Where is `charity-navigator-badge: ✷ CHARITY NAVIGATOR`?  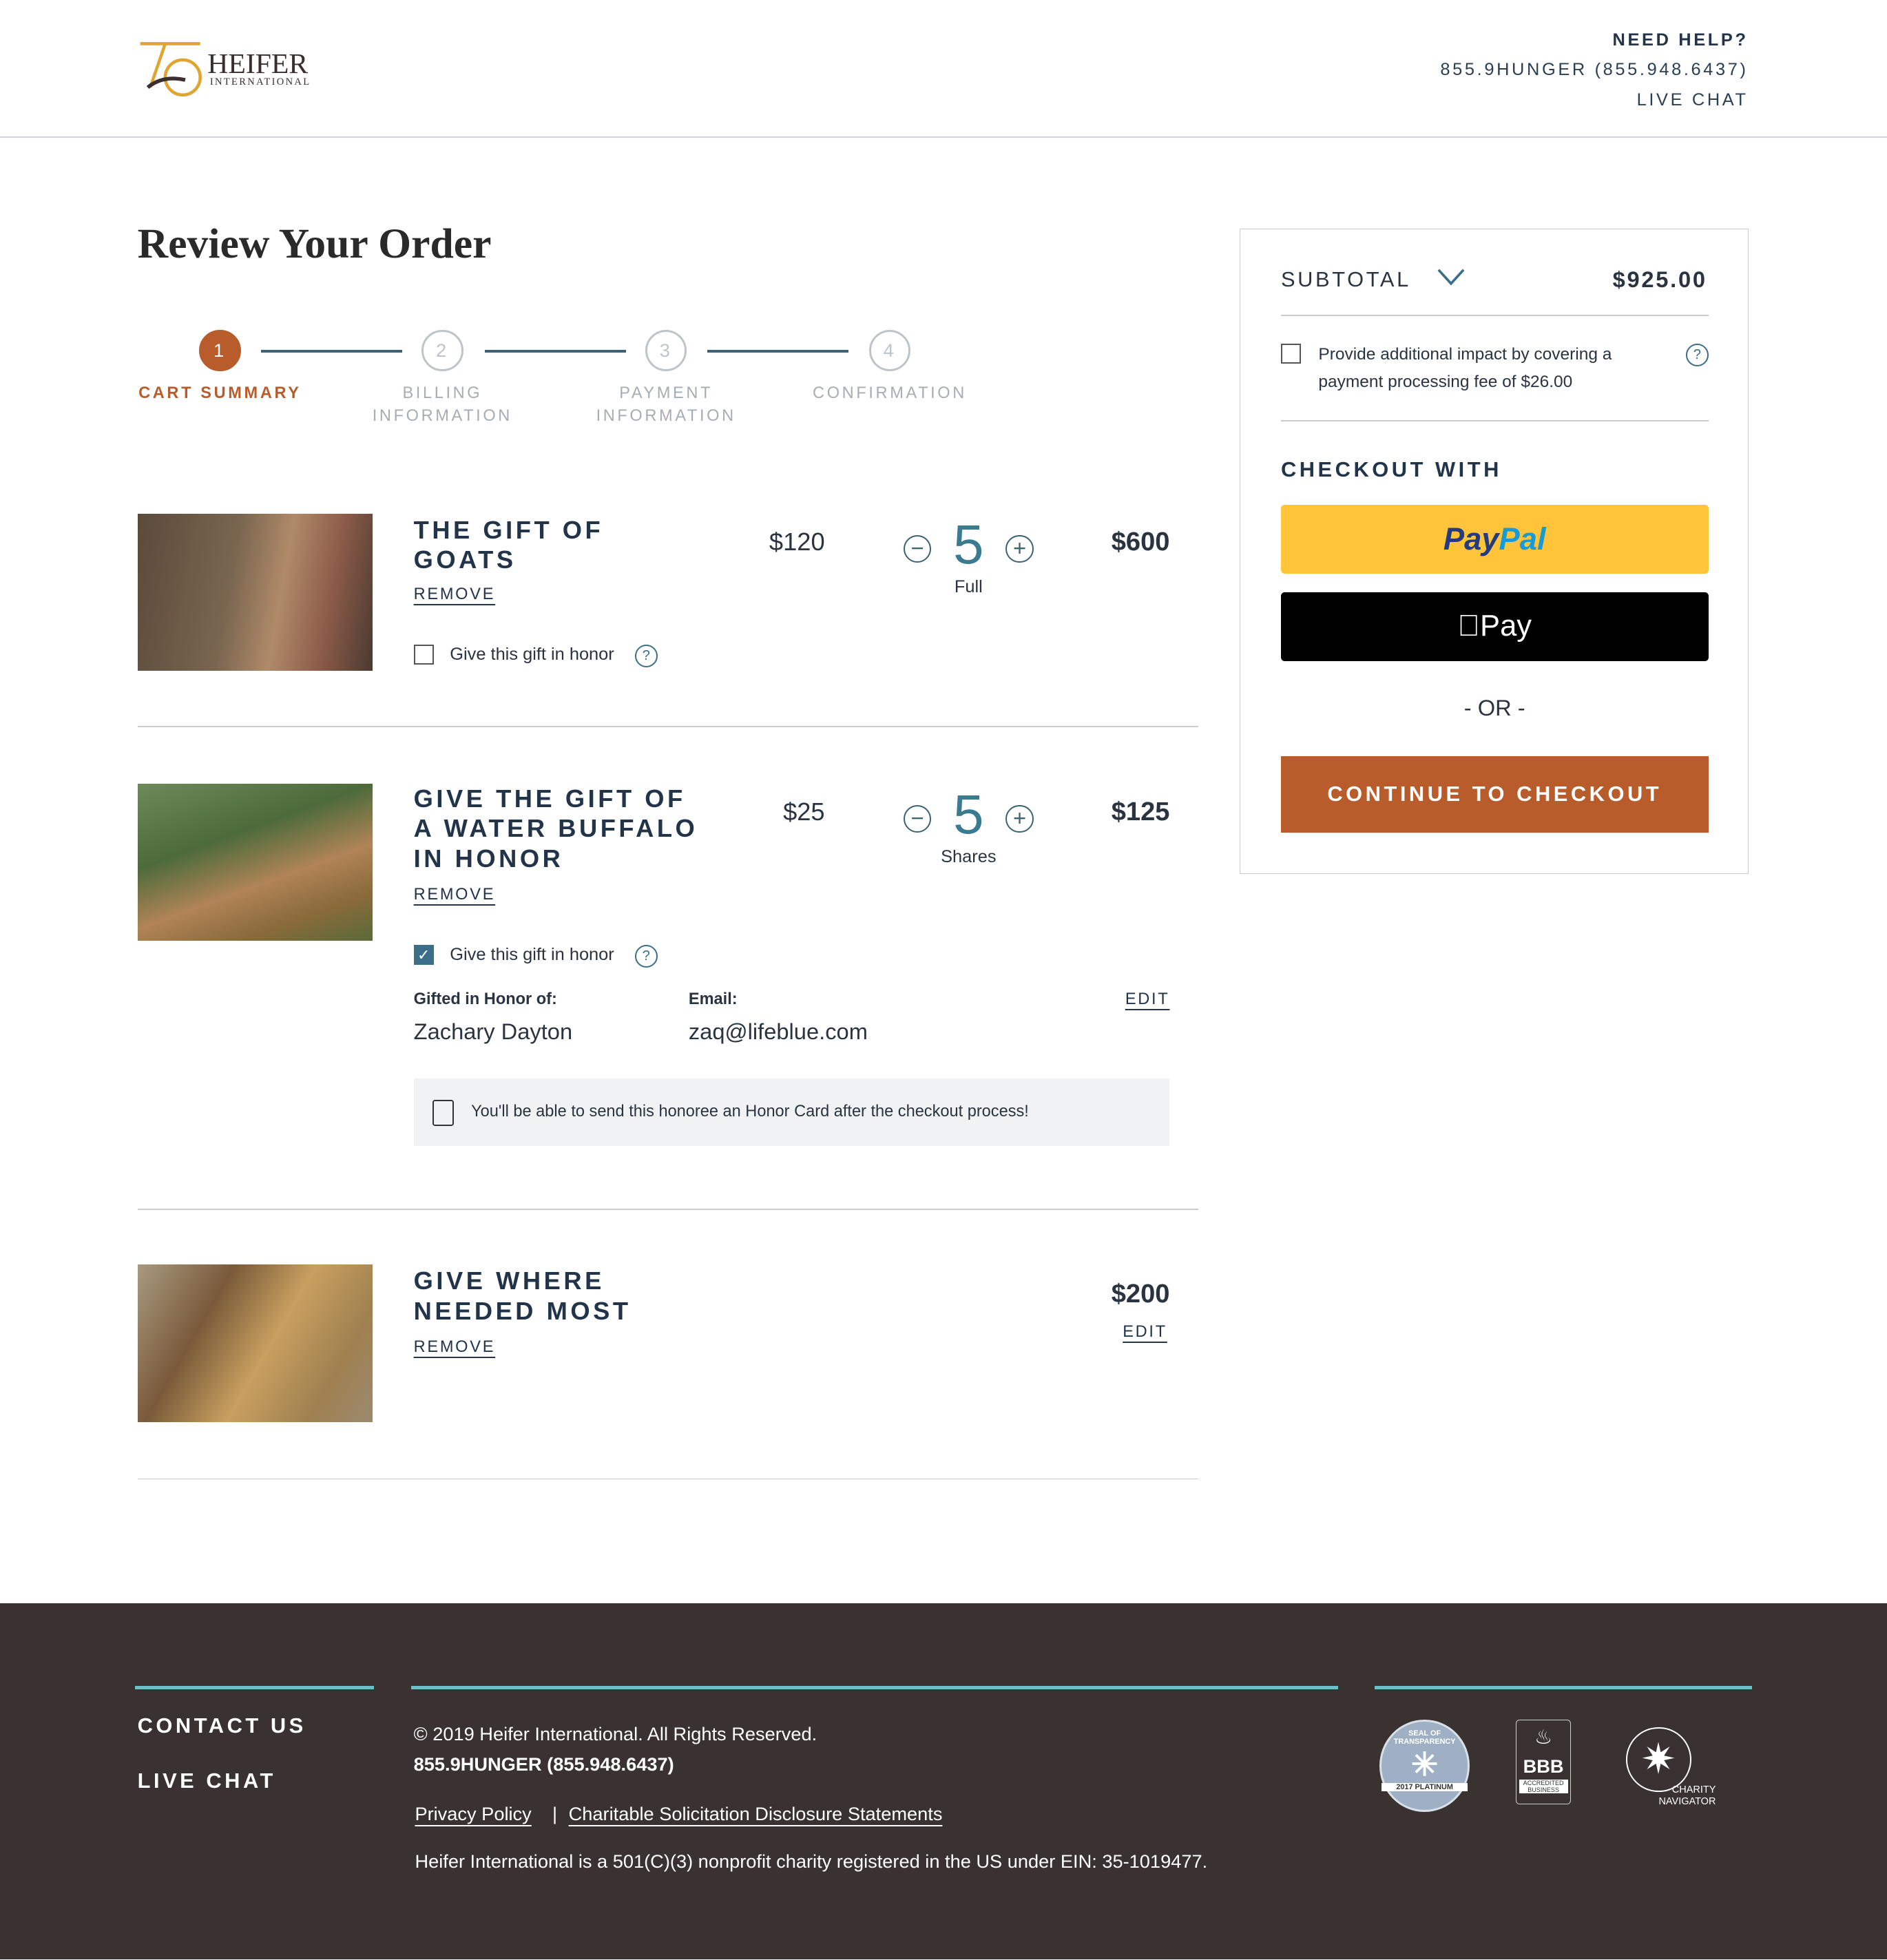
charity-navigator-badge: ✷ CHARITY NAVIGATOR is located at coordinates (1667, 1765).